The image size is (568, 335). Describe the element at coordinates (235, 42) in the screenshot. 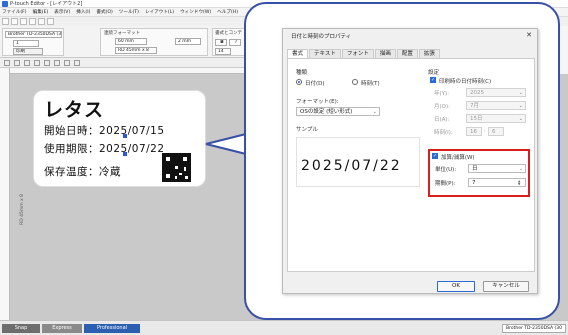

I see `italic-button: I` at that location.